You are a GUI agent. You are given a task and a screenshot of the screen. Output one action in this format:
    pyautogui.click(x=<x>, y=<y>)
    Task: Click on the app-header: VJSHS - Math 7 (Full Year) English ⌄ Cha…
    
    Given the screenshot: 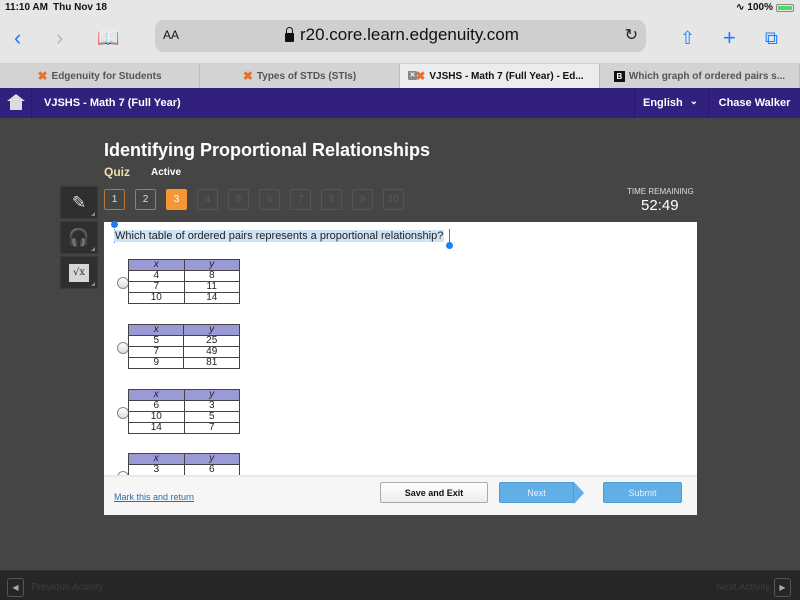 What is the action you would take?
    pyautogui.click(x=400, y=103)
    